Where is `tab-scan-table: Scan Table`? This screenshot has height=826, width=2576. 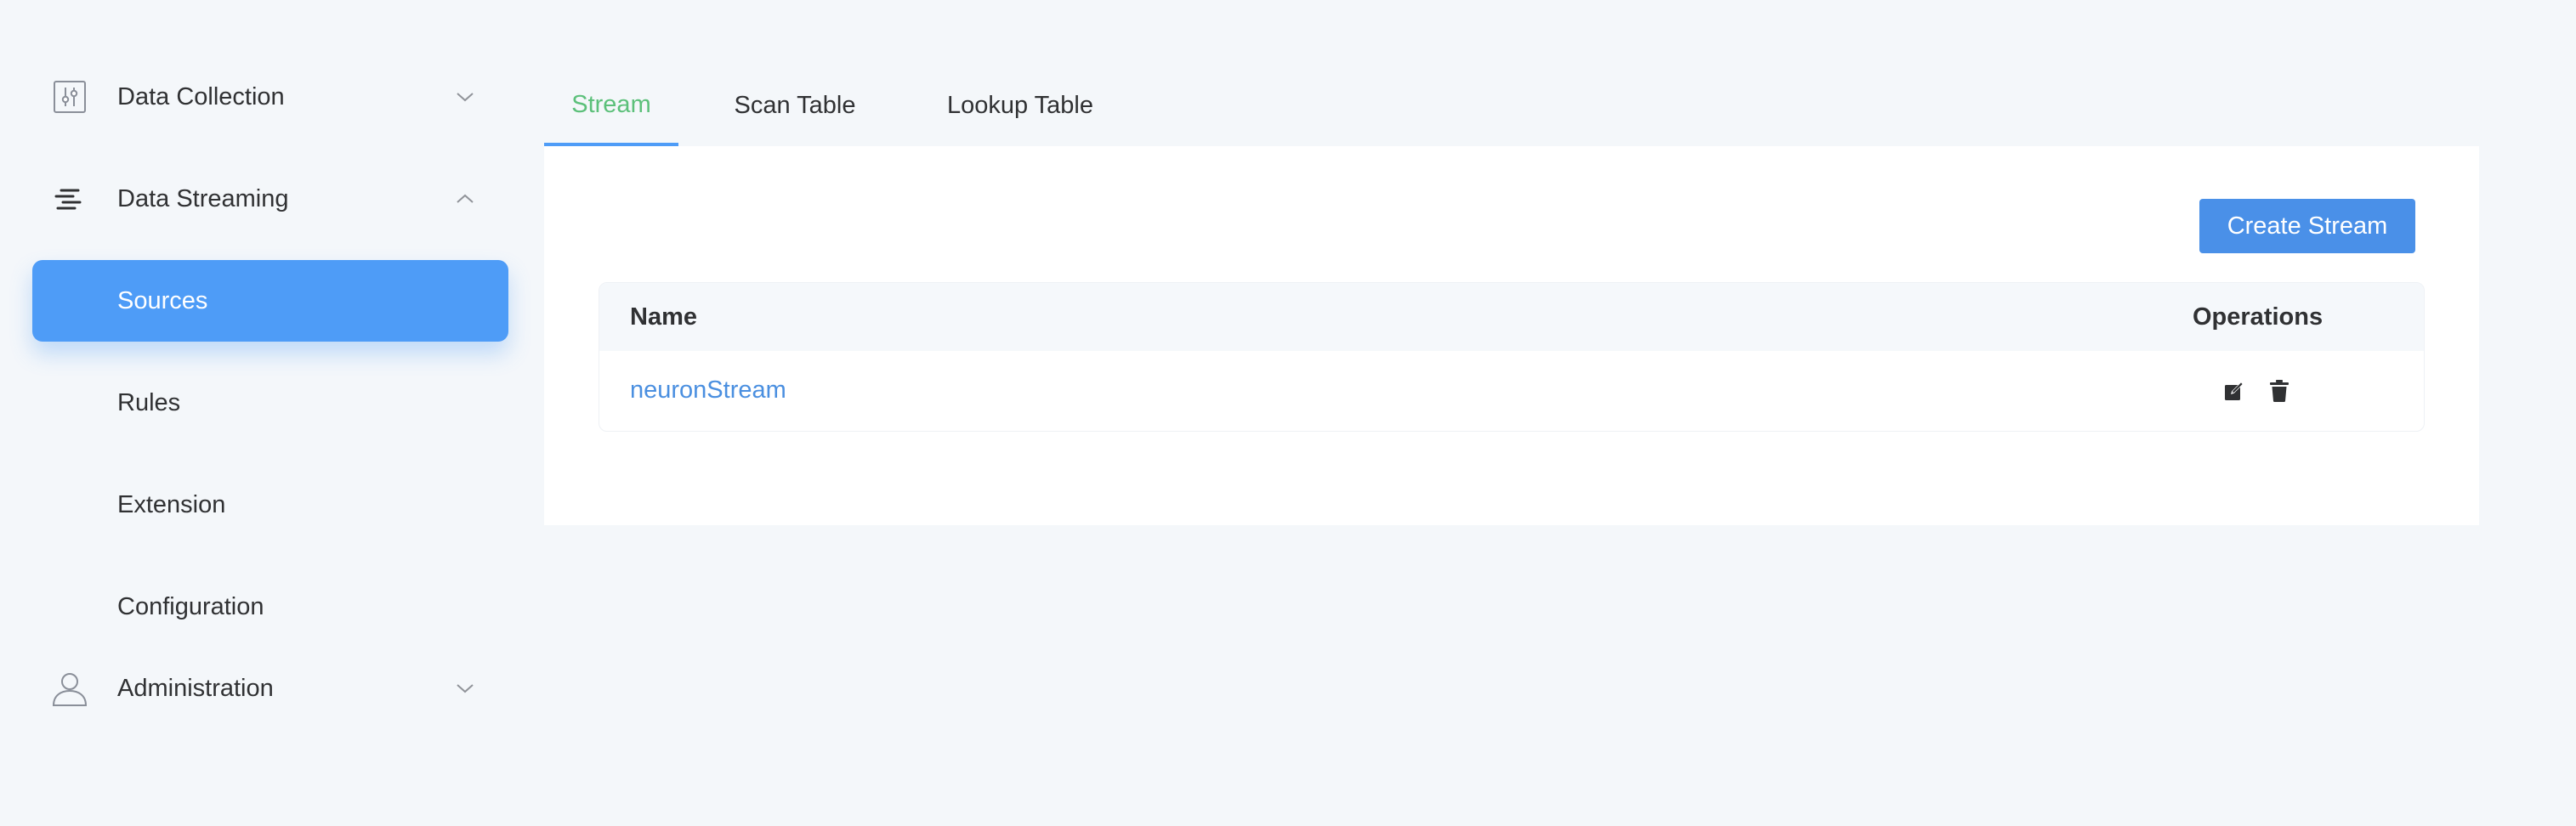 tab-scan-table: Scan Table is located at coordinates (795, 105).